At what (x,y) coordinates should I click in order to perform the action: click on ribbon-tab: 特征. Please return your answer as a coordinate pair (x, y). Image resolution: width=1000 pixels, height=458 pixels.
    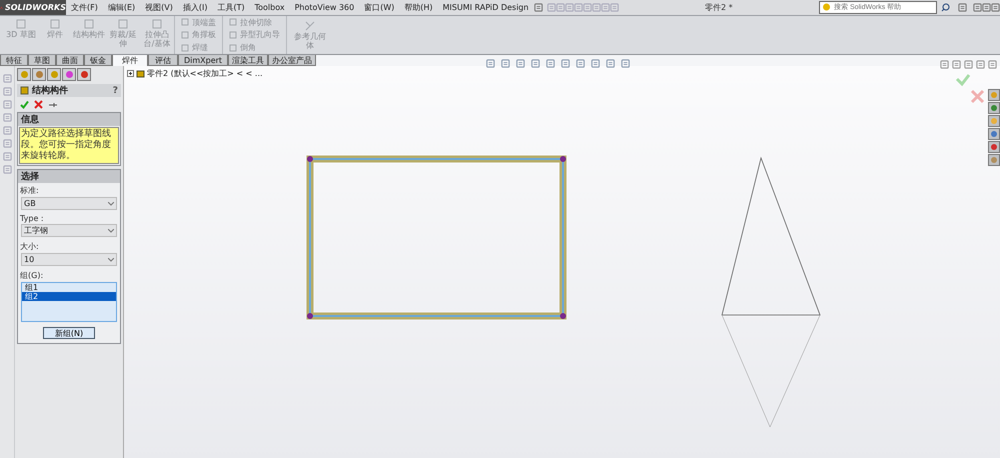
    Looking at the image, I should click on (14, 60).